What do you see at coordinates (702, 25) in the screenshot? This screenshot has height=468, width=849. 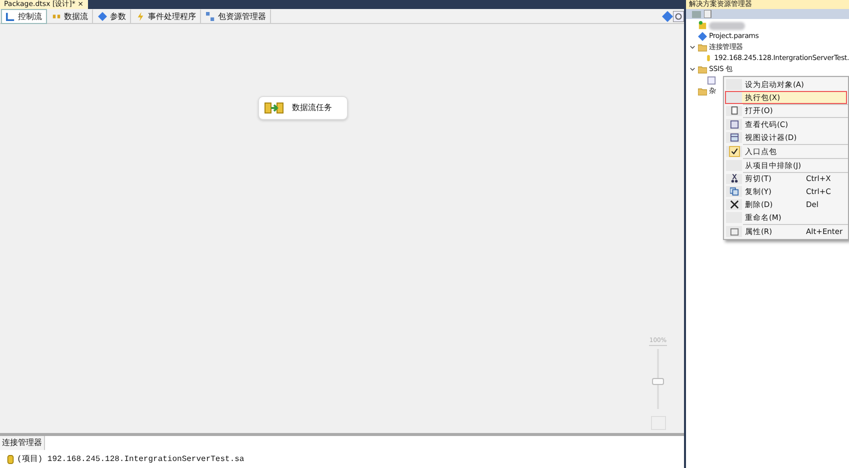 I see `project-icon` at bounding box center [702, 25].